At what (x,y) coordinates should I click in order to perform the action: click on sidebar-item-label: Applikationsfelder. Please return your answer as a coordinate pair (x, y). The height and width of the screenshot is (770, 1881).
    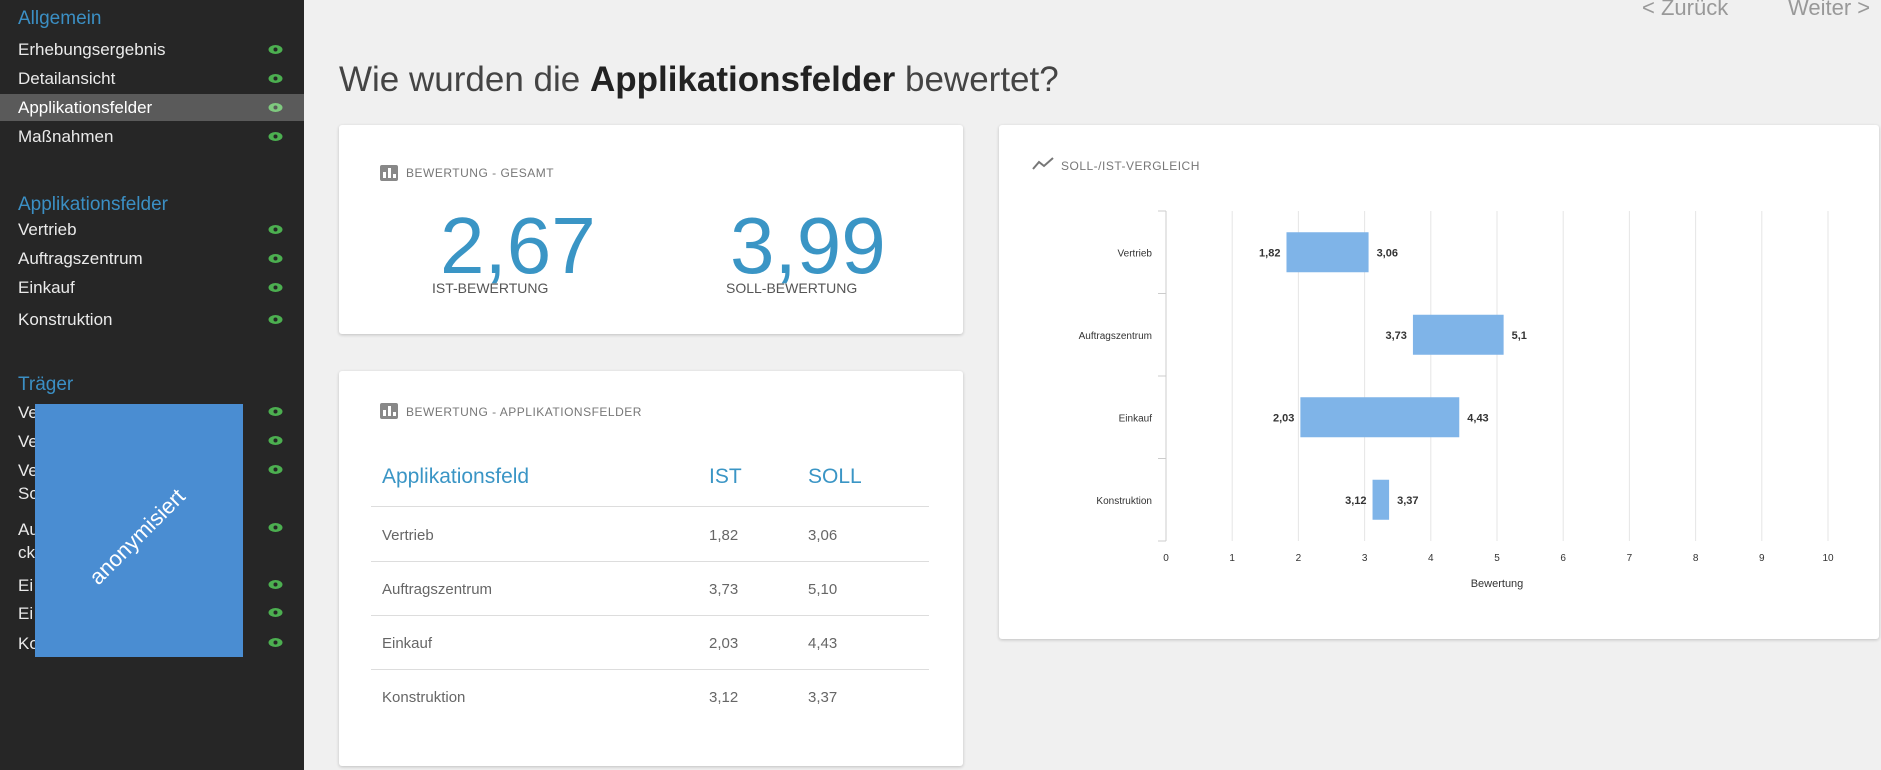
    Looking at the image, I should click on (85, 107).